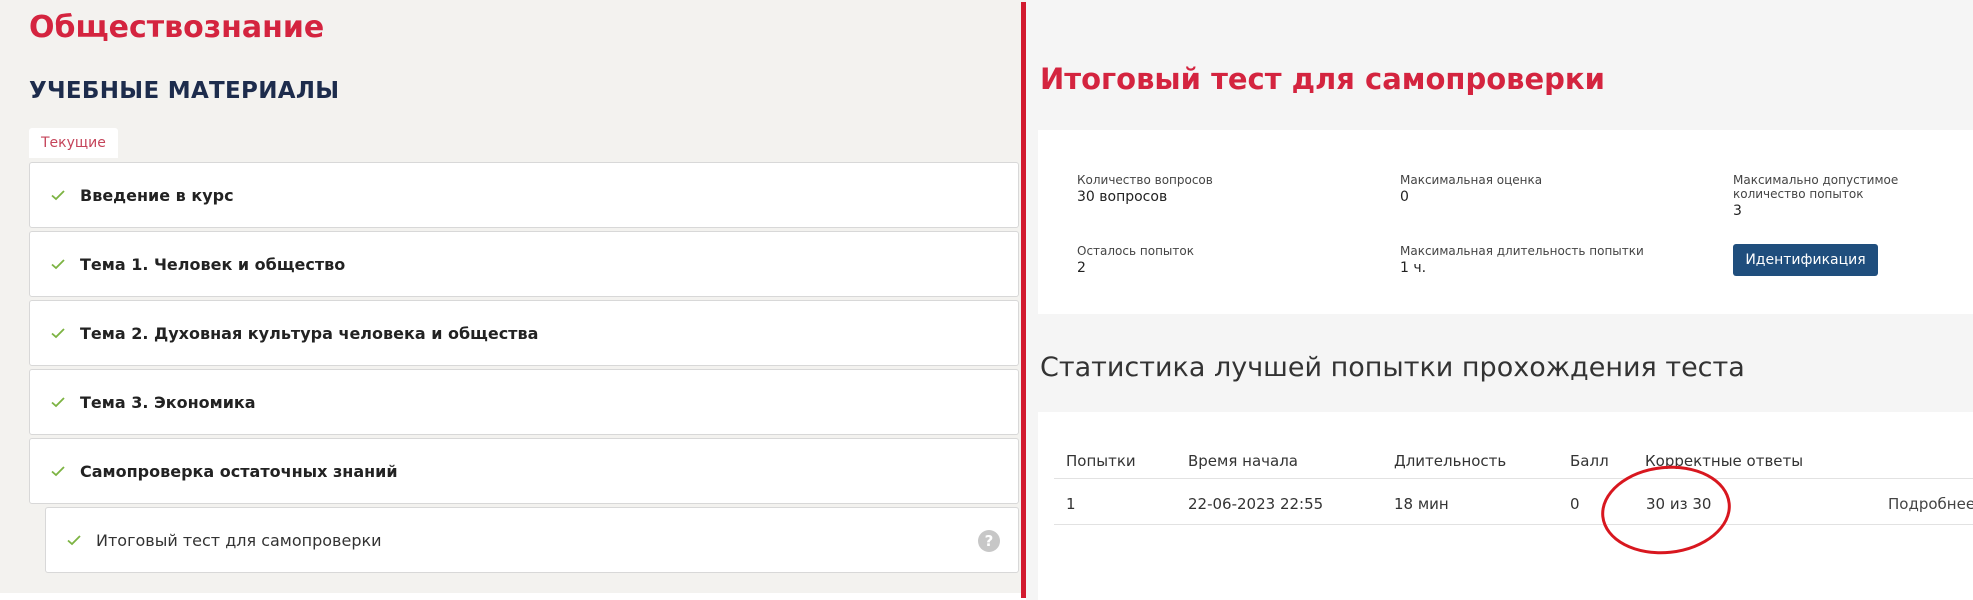 The image size is (1973, 600). I want to click on module-item-topic-1: Тема 1. Человек и общество, so click(524, 264).